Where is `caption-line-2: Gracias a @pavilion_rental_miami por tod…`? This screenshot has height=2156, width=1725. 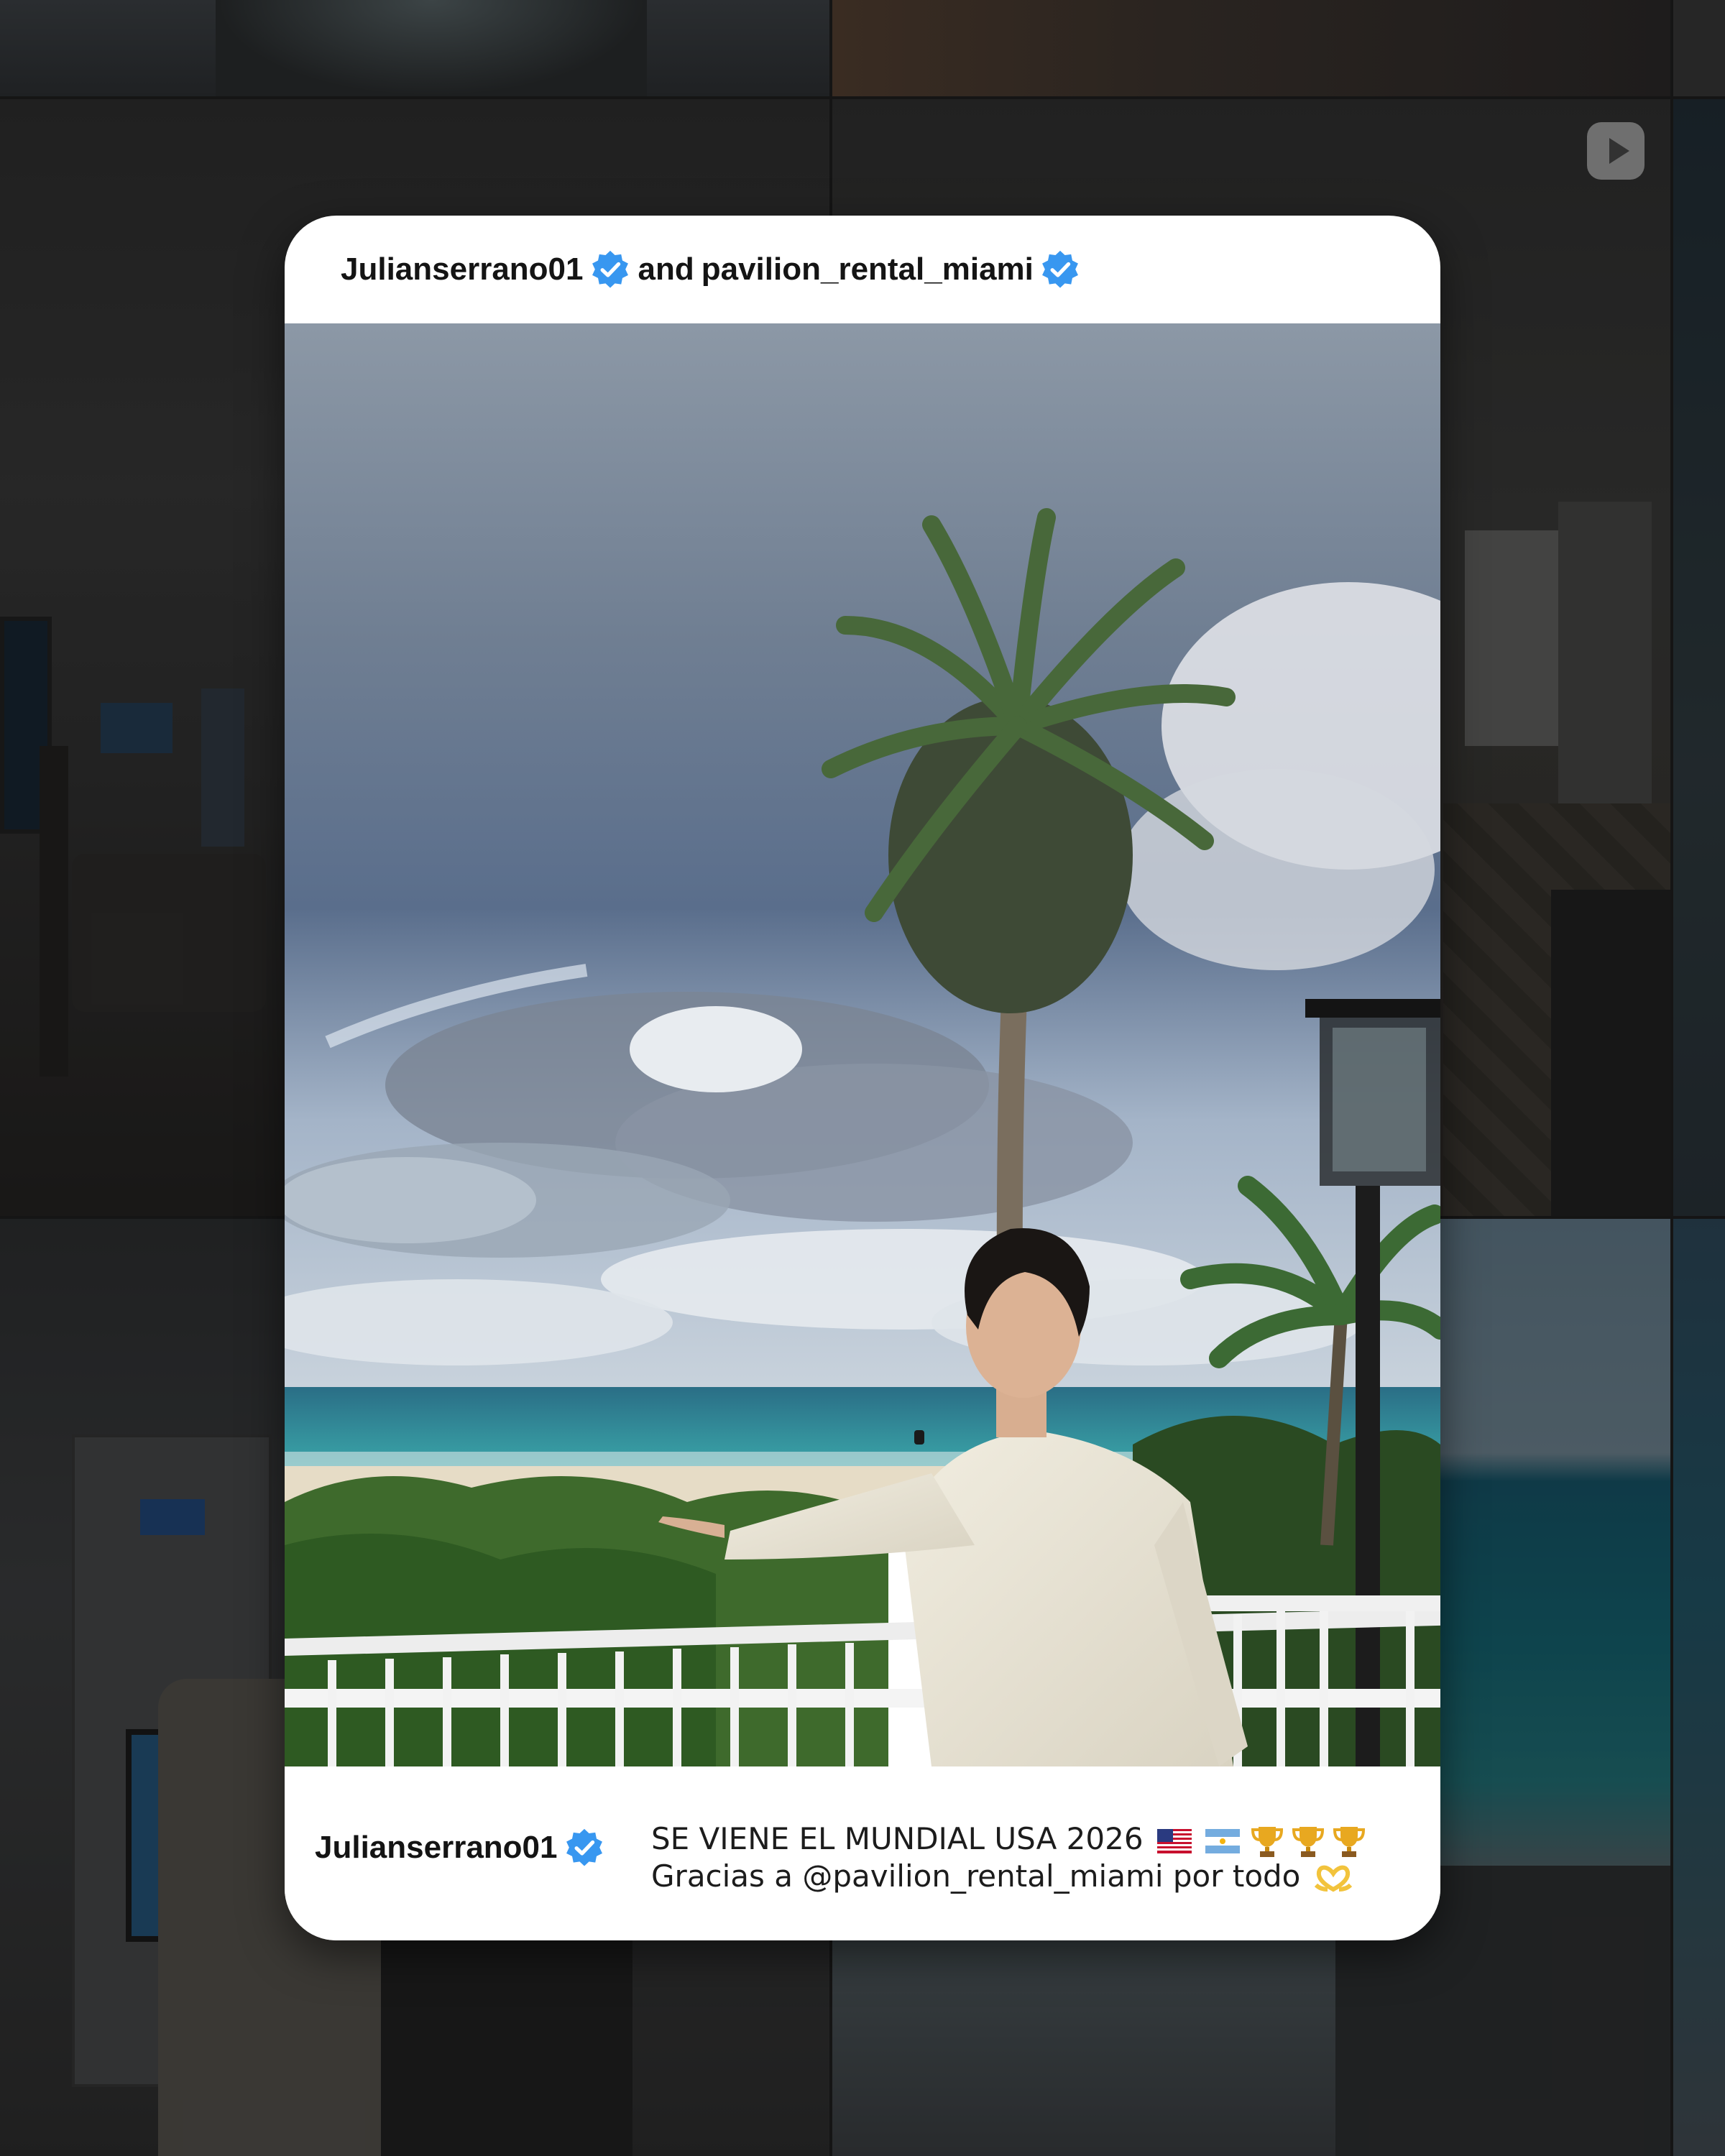 caption-line-2: Gracias a @pavilion_rental_miami por tod… is located at coordinates (1032, 1876).